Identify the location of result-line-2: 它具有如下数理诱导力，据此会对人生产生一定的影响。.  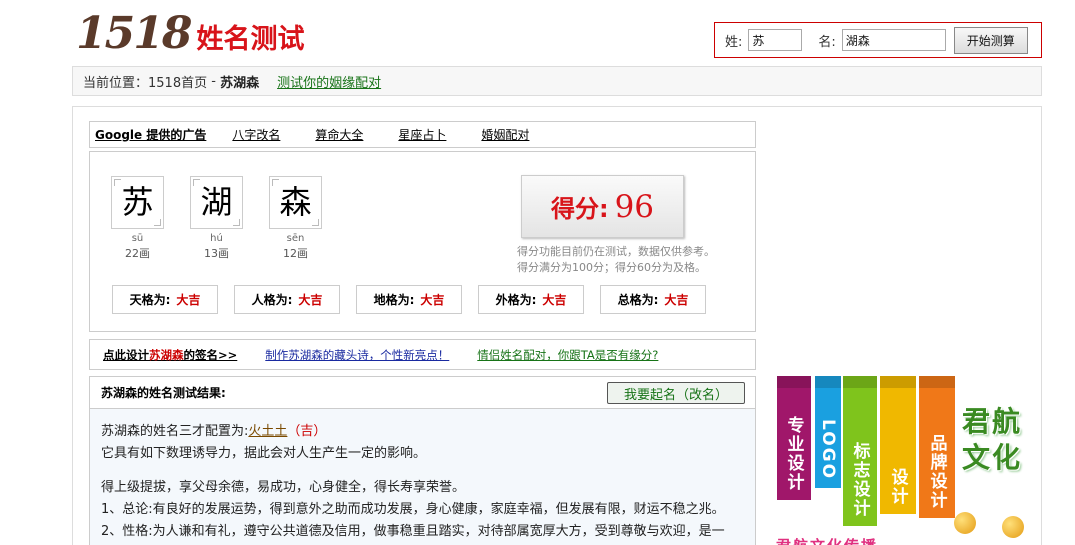
(264, 453).